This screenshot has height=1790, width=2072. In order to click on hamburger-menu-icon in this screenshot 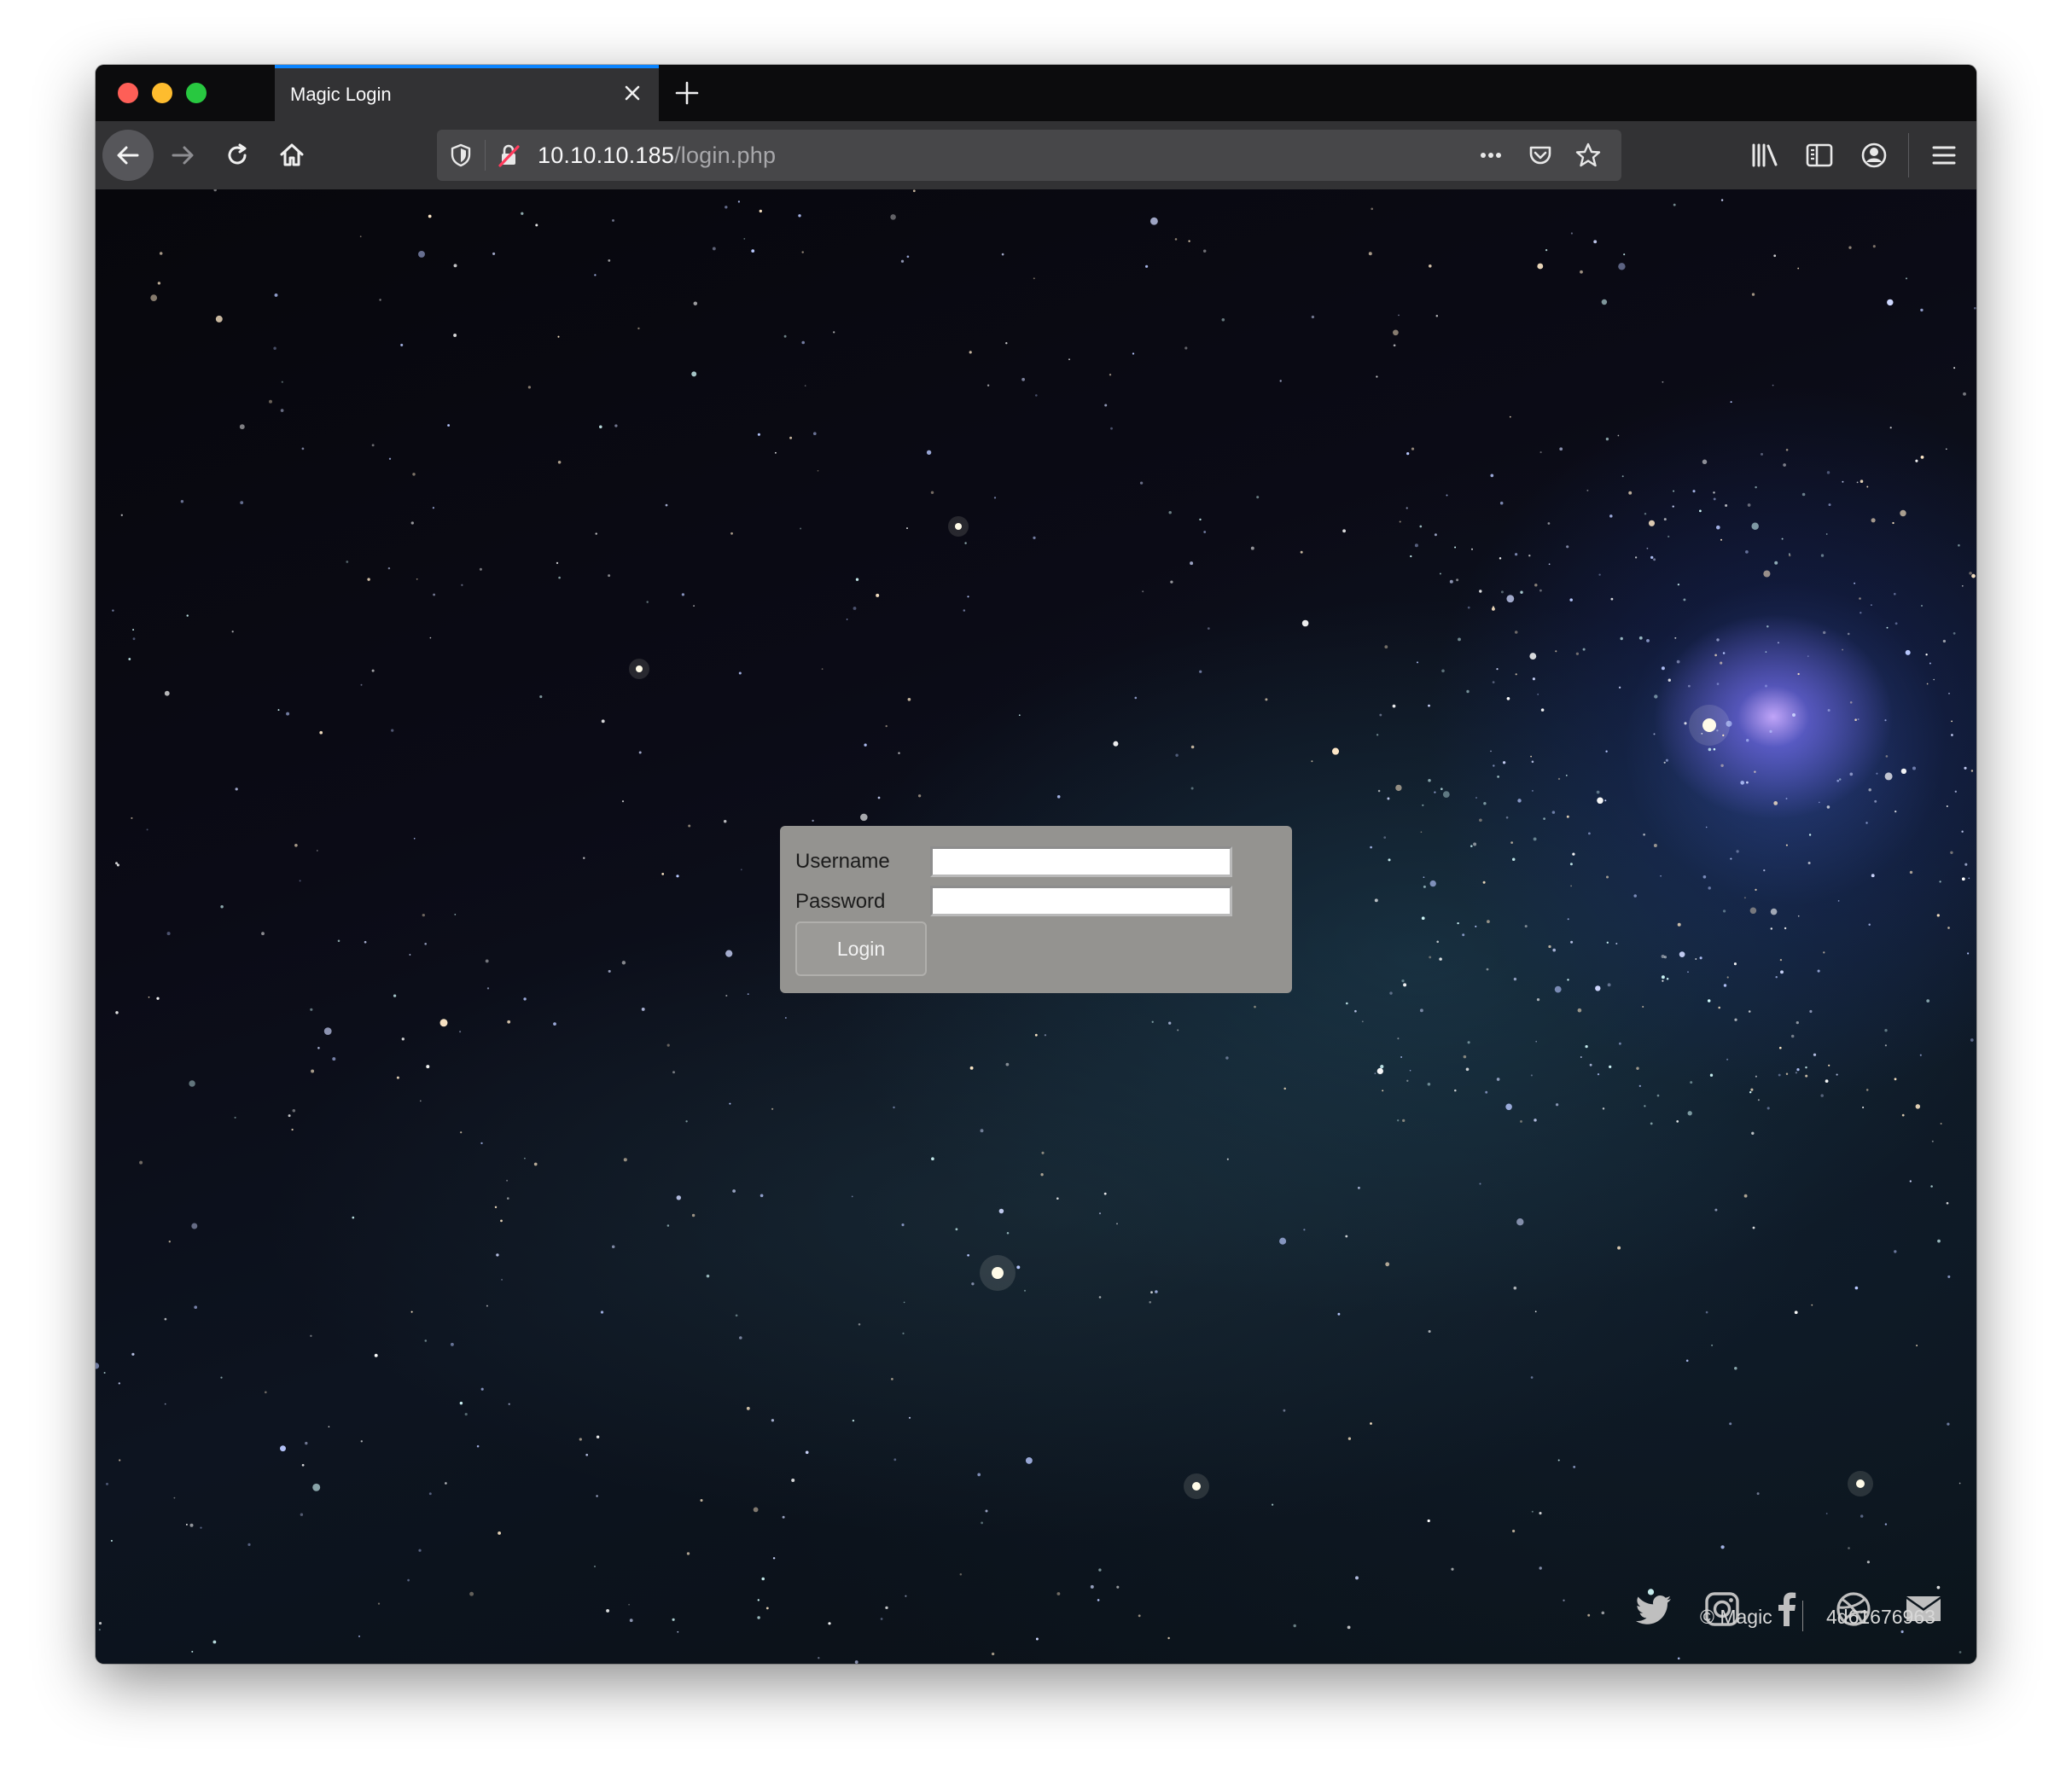, I will do `click(1944, 155)`.